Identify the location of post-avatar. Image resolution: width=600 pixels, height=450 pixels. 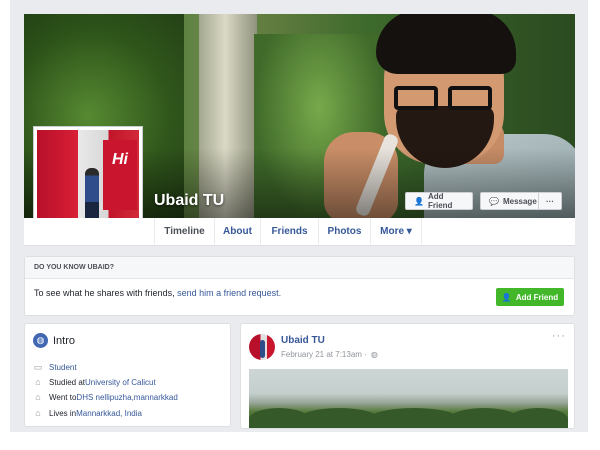
(262, 347).